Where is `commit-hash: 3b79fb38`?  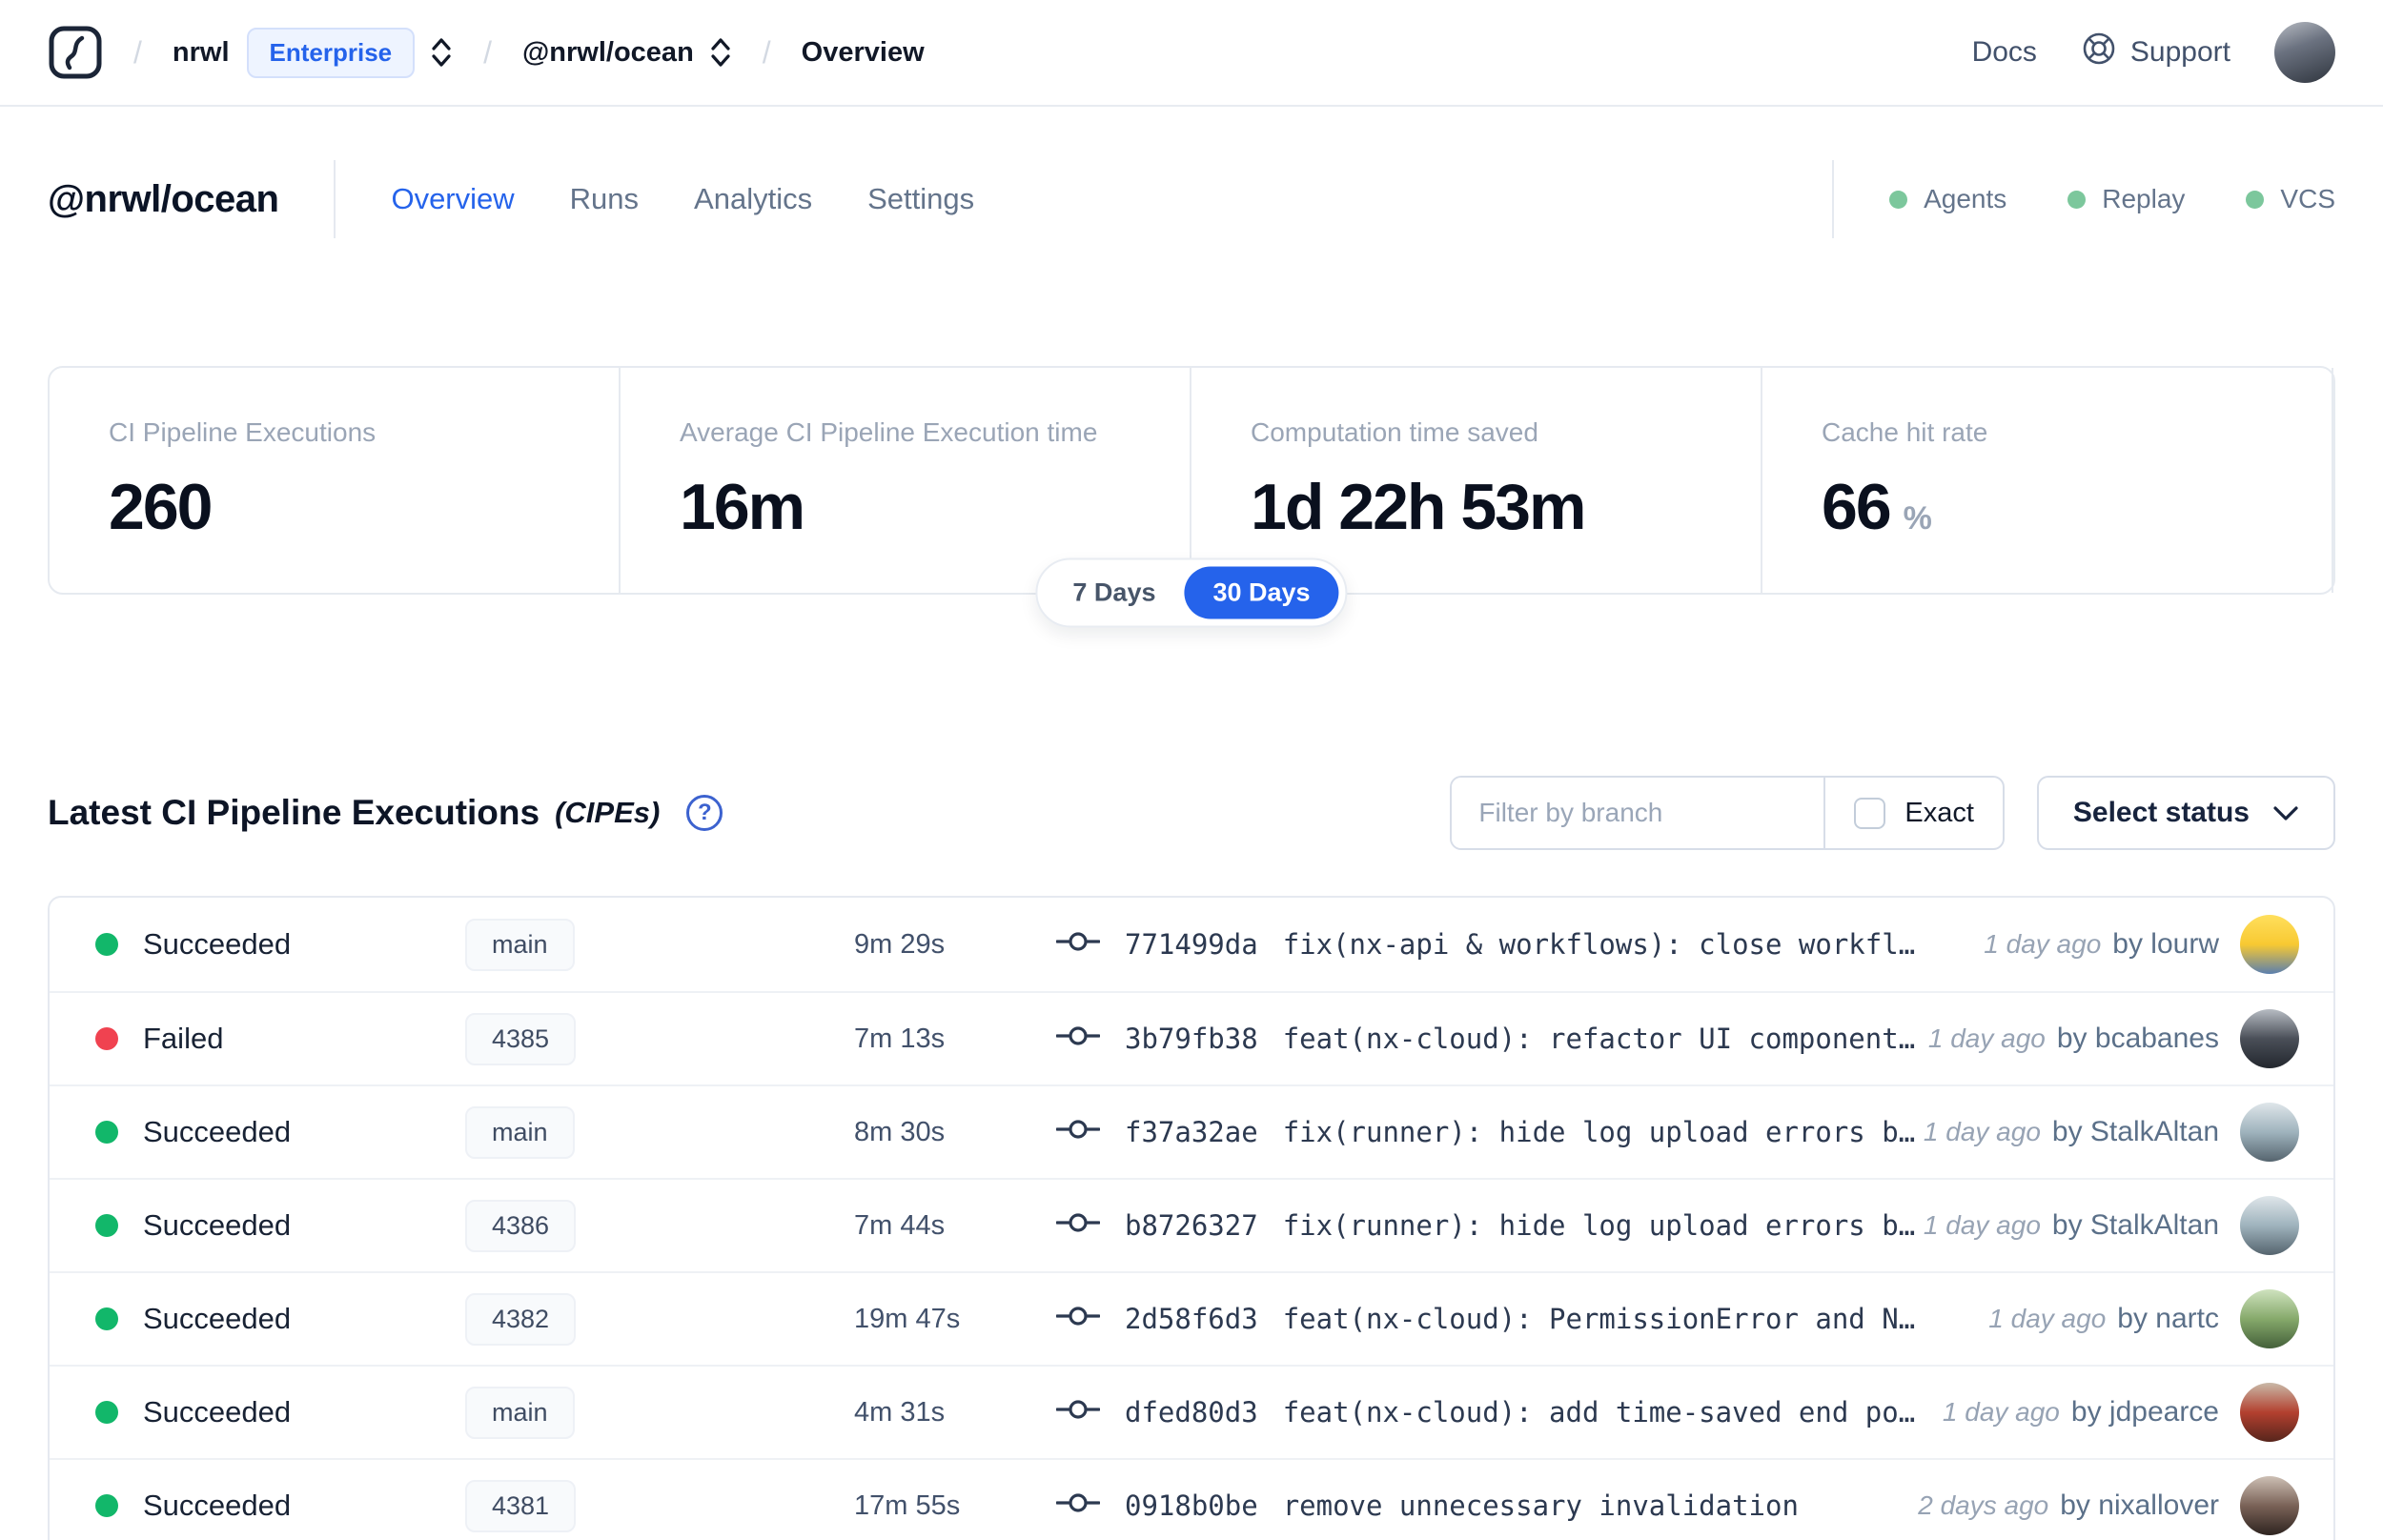
commit-hash: 3b79fb38 is located at coordinates (1191, 1039).